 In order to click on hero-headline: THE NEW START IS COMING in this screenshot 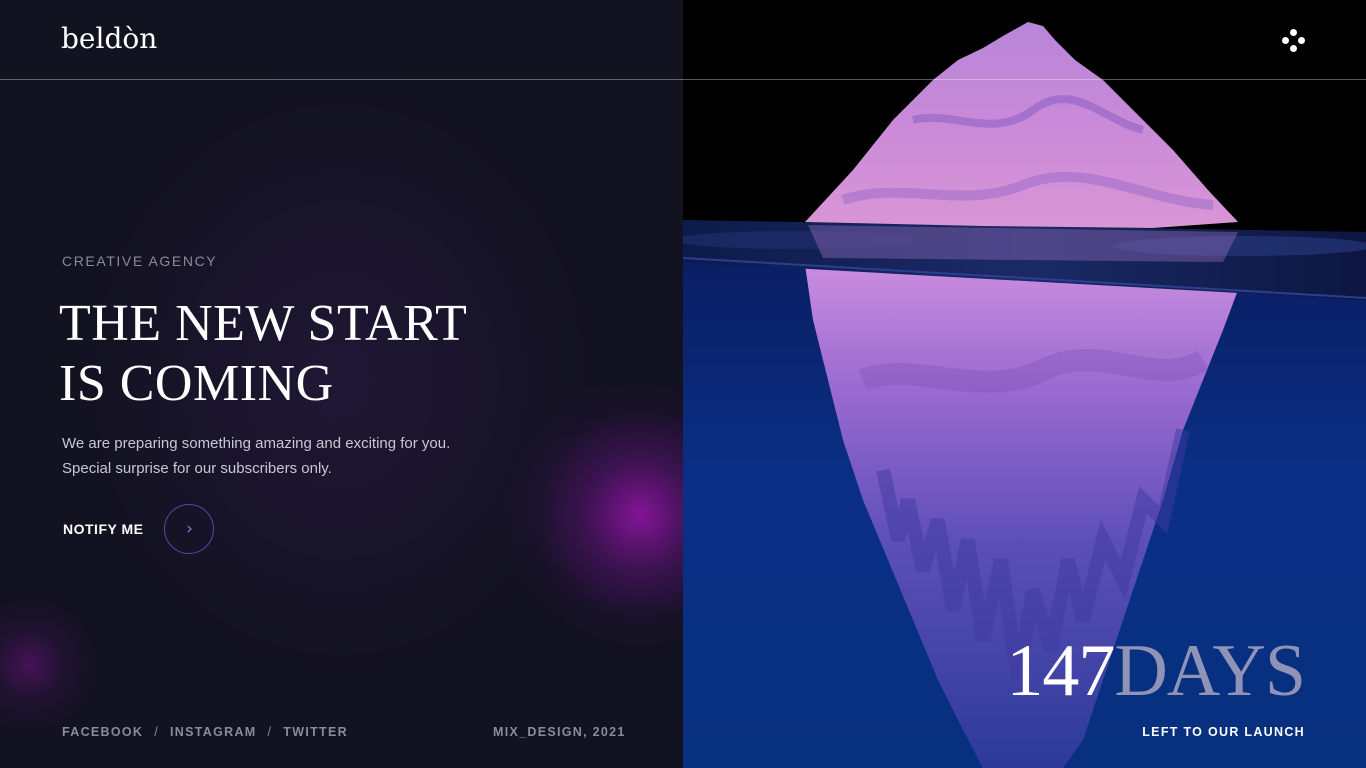, I will do `click(263, 354)`.